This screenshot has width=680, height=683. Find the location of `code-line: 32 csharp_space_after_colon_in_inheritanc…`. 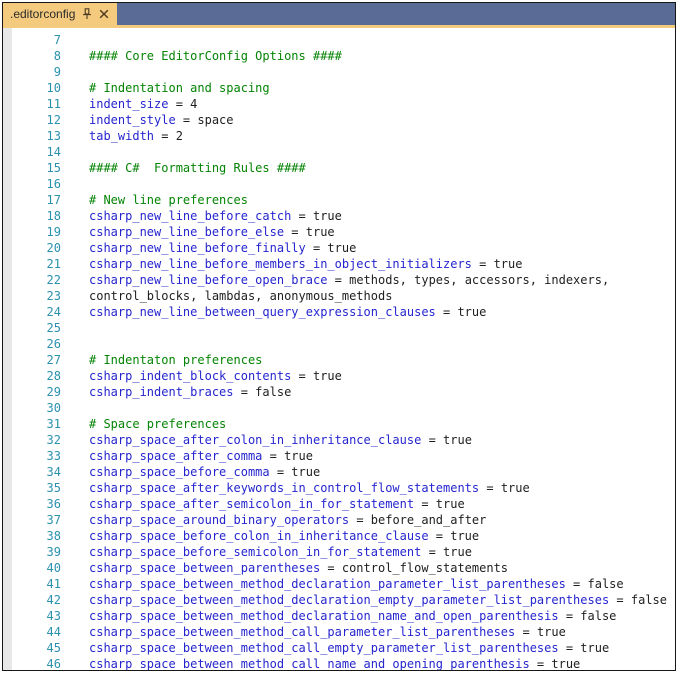

code-line: 32 csharp_space_after_colon_in_inheritanc… is located at coordinates (339, 440).